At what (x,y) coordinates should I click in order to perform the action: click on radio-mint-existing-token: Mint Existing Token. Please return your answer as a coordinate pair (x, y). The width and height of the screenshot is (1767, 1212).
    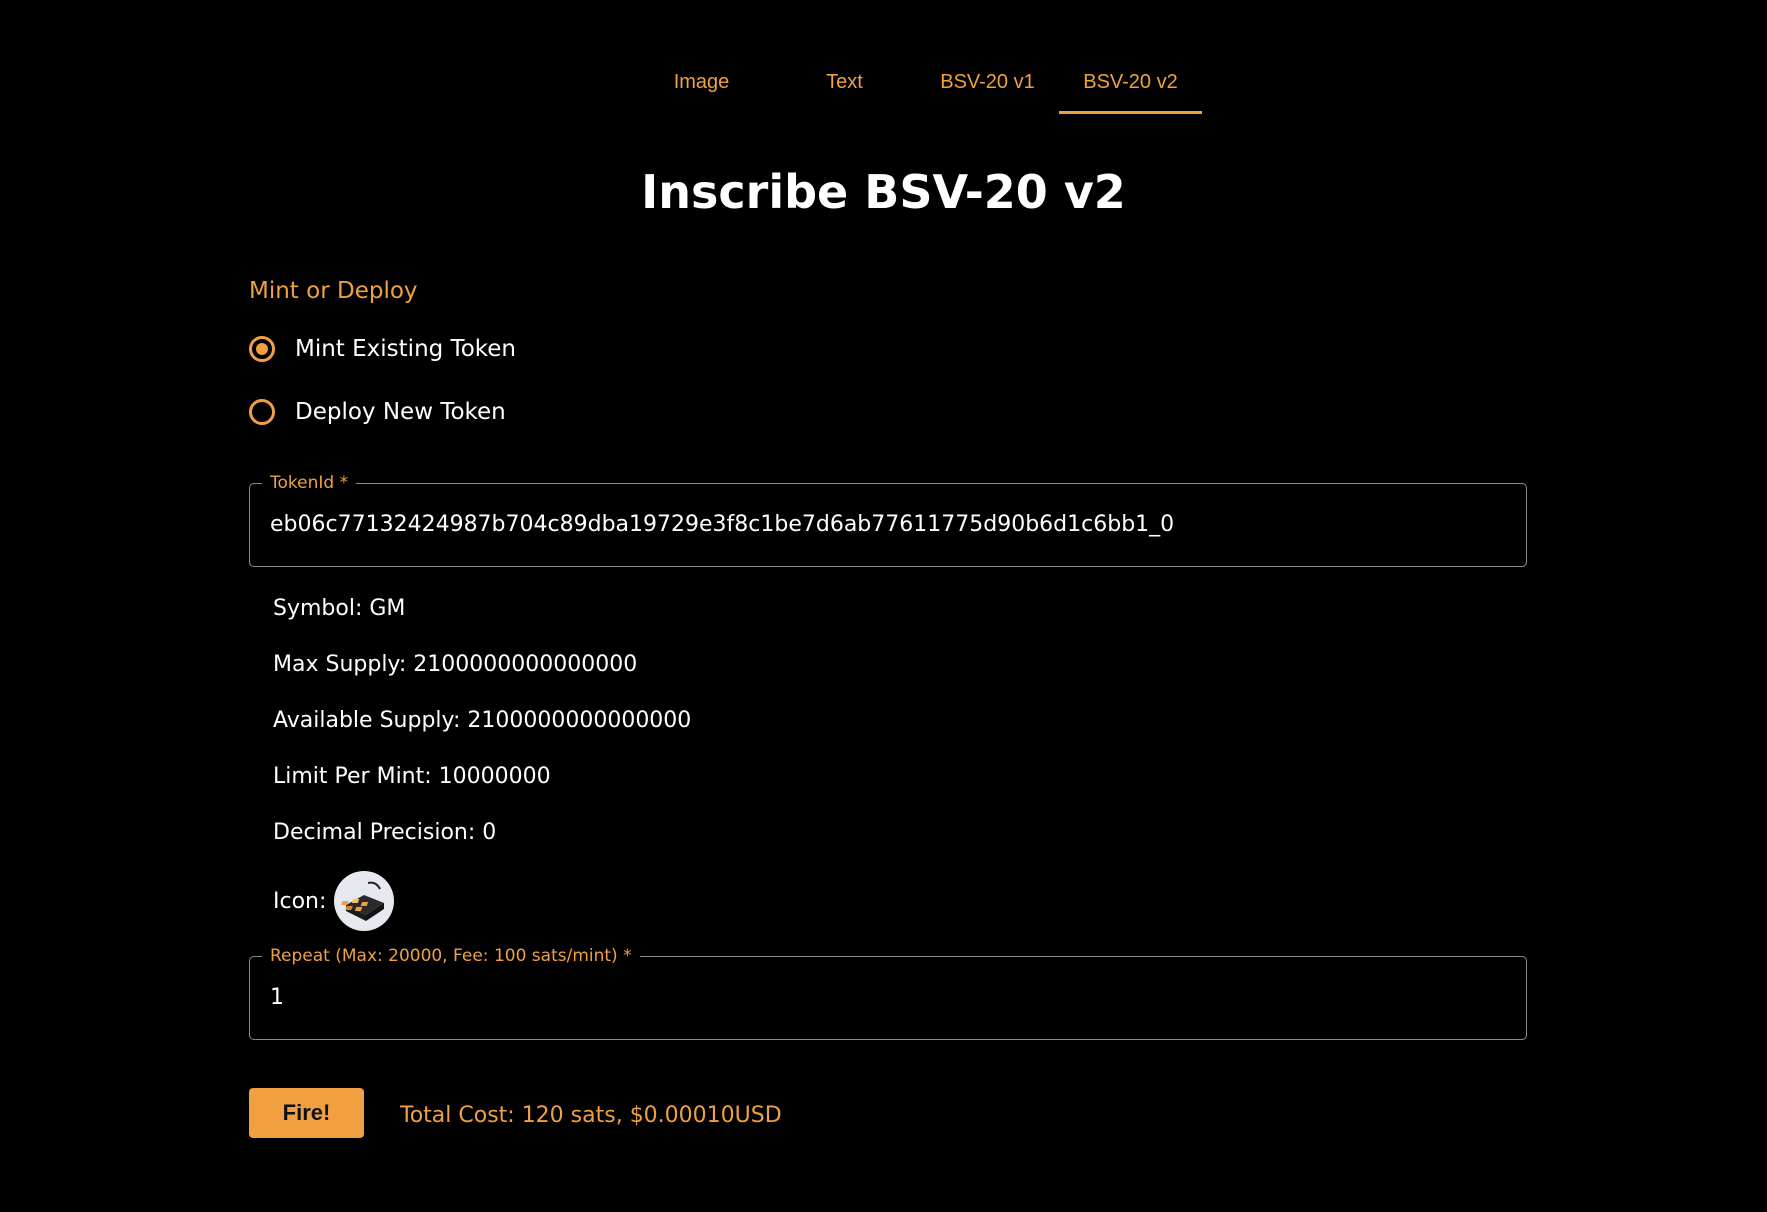
    Looking at the image, I should click on (382, 349).